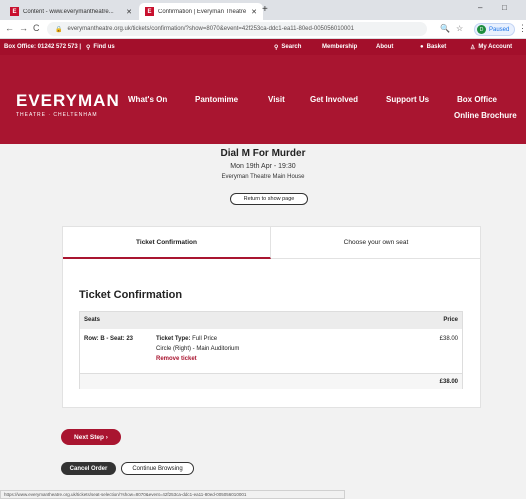 This screenshot has height=499, width=526. What do you see at coordinates (167, 243) in the screenshot?
I see `tab-ticket-confirmation: Ticket Confirmation` at bounding box center [167, 243].